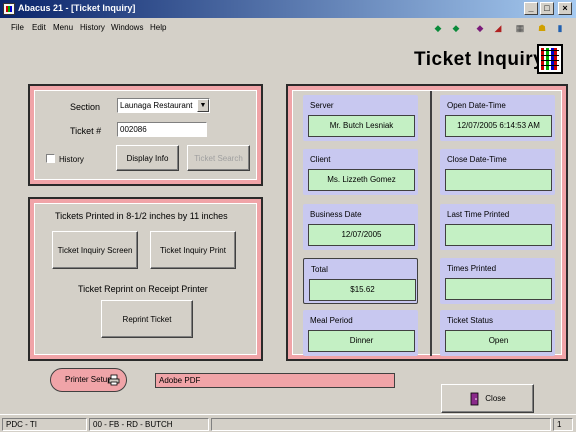 The image size is (576, 432). I want to click on minimize-button: _, so click(531, 8).